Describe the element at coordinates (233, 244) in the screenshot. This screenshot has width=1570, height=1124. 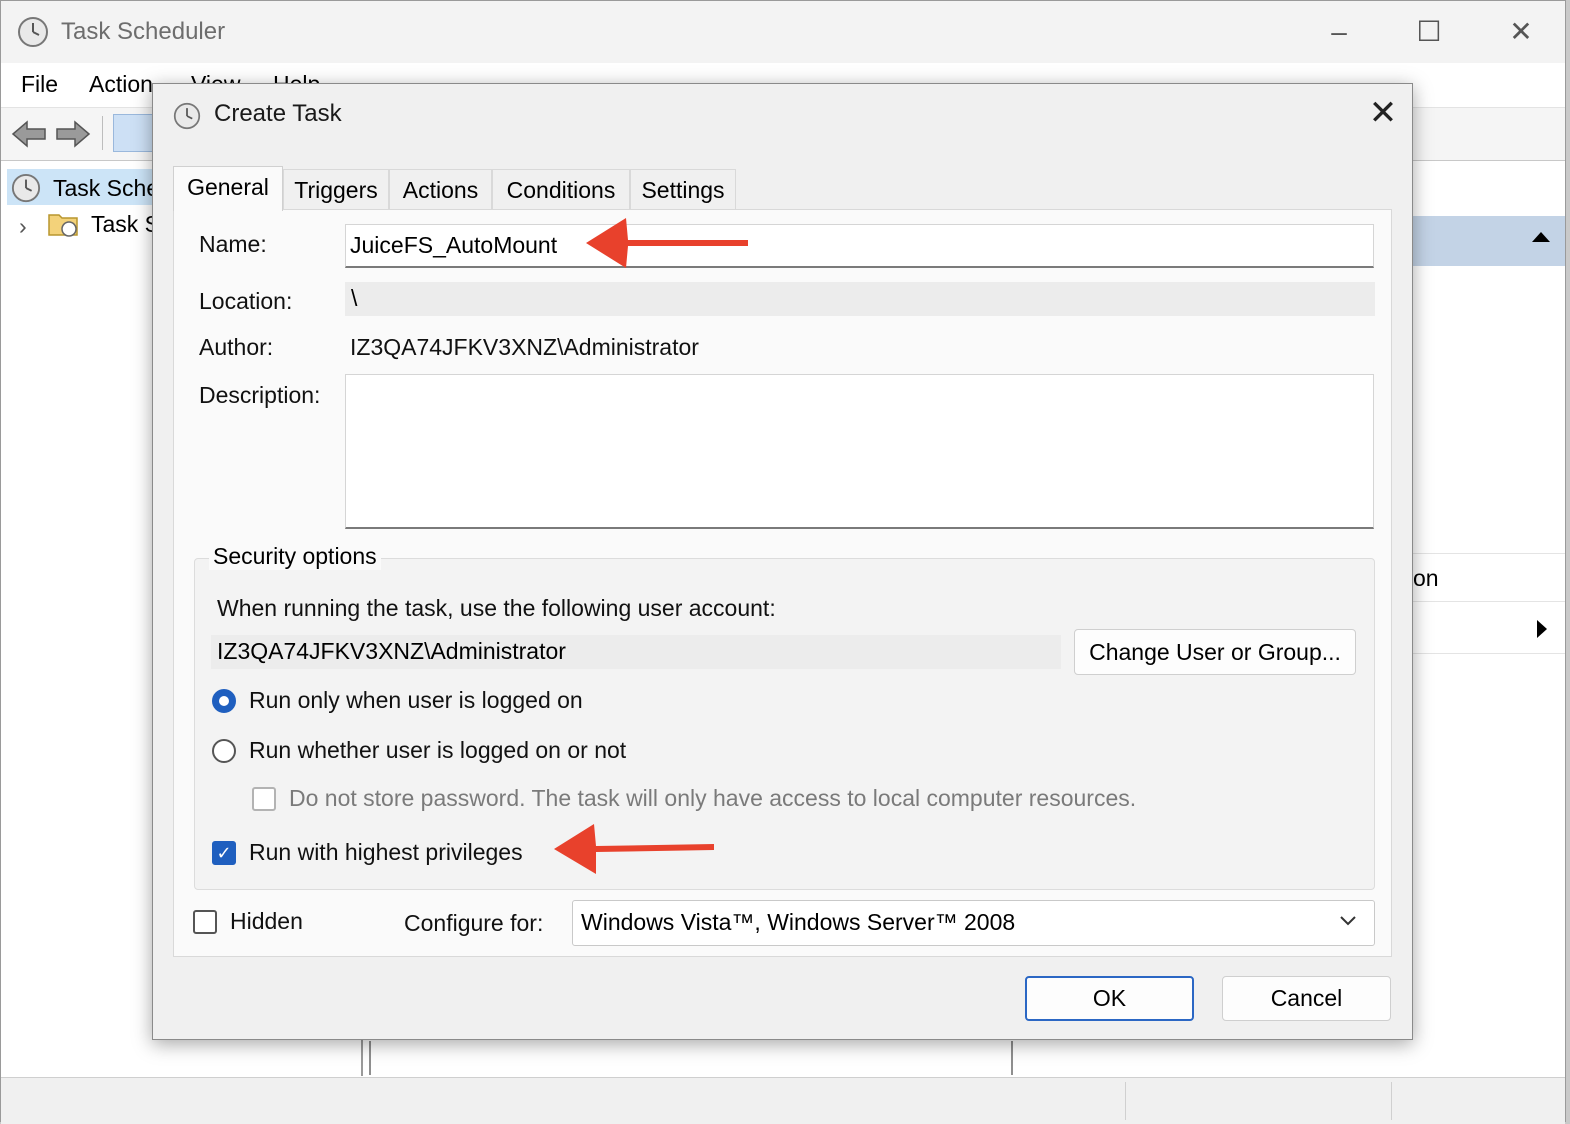
I see `name-label: Name:` at that location.